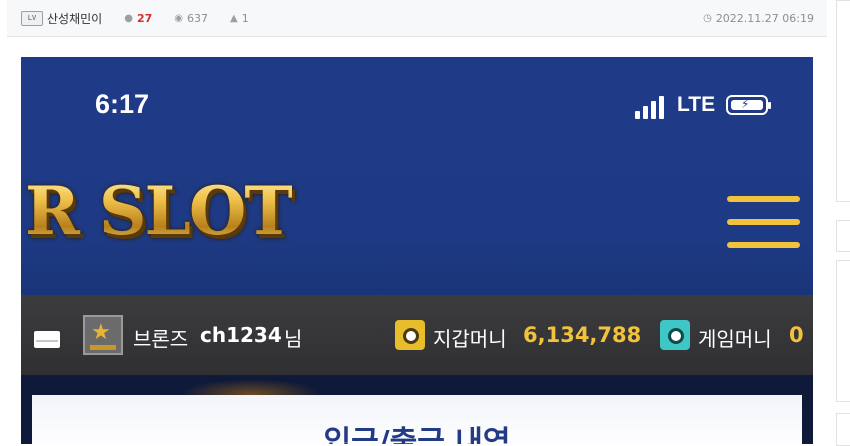 Image resolution: width=850 pixels, height=446 pixels. I want to click on level-badge-icon: LV, so click(32, 18).